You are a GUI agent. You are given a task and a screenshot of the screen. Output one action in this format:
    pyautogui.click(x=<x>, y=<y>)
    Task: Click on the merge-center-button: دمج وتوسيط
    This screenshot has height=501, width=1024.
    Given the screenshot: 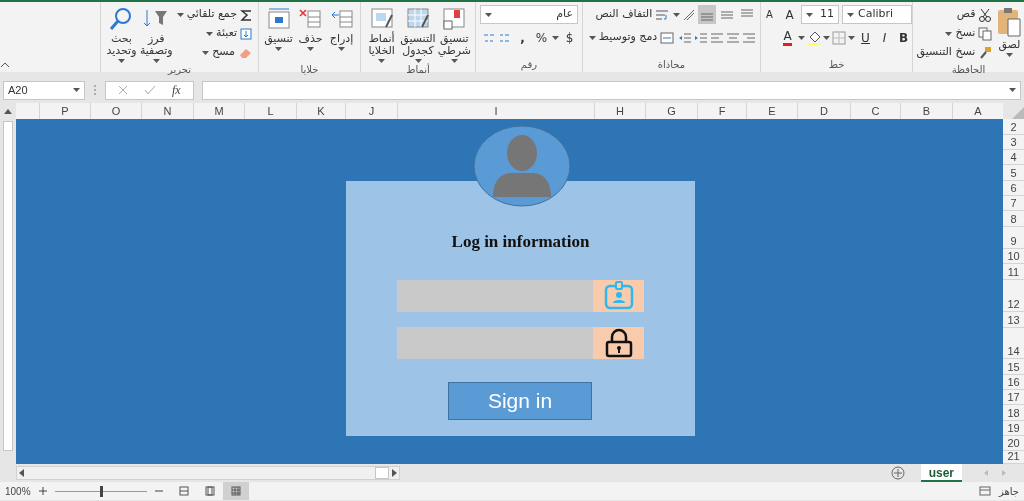 What is the action you would take?
    pyautogui.click(x=631, y=37)
    